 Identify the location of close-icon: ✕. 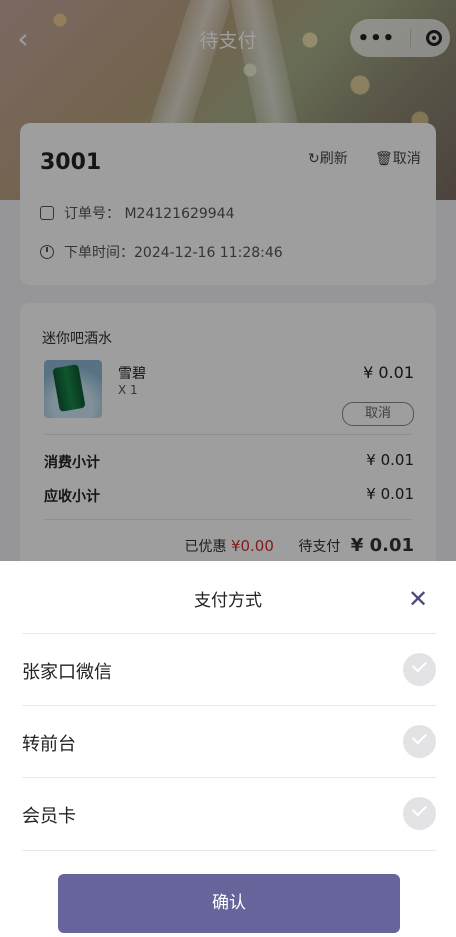
(418, 599).